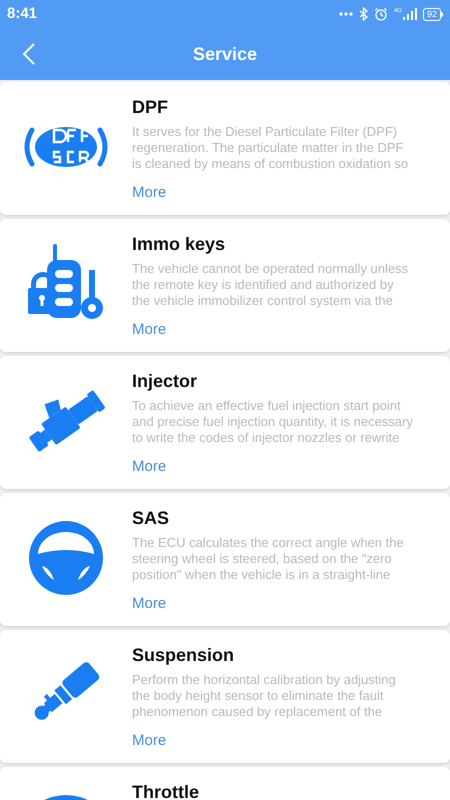  I want to click on battery-level: 92, so click(431, 14).